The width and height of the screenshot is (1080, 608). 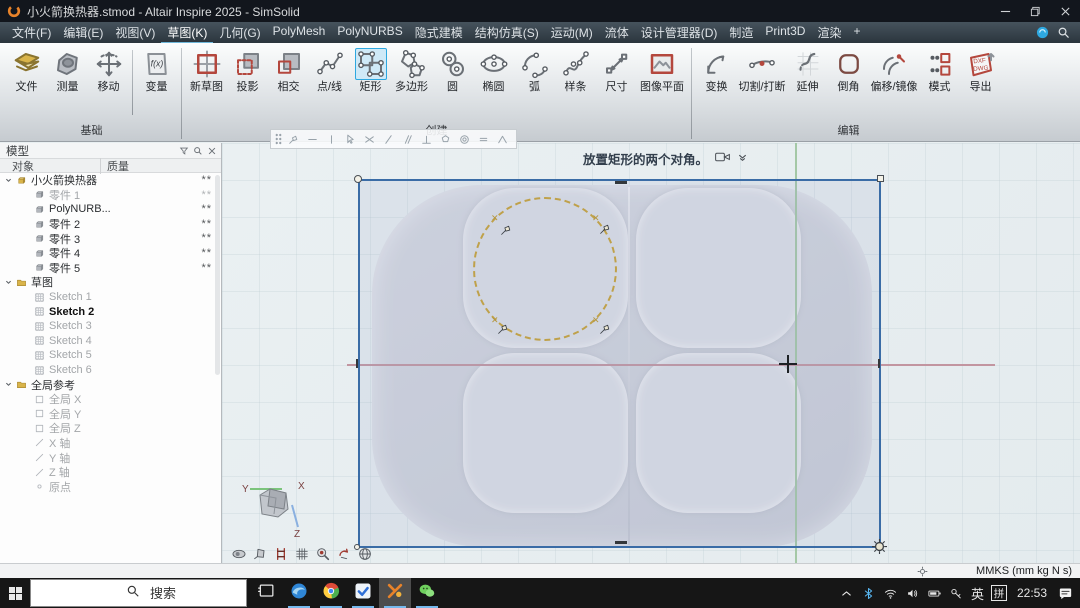 What do you see at coordinates (110, 399) in the screenshot?
I see `tree-row: 全局 X` at bounding box center [110, 399].